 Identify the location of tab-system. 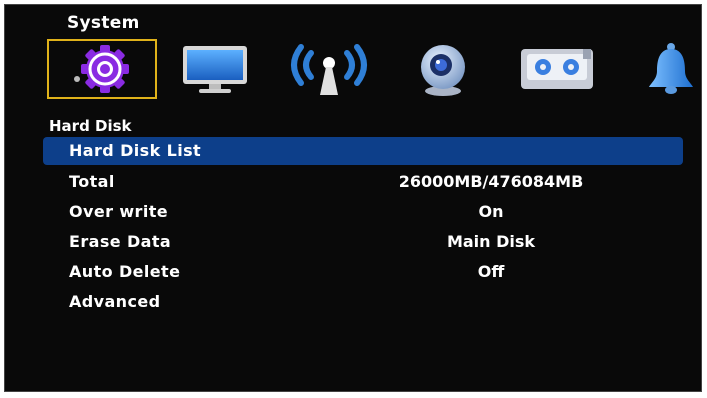
(102, 69).